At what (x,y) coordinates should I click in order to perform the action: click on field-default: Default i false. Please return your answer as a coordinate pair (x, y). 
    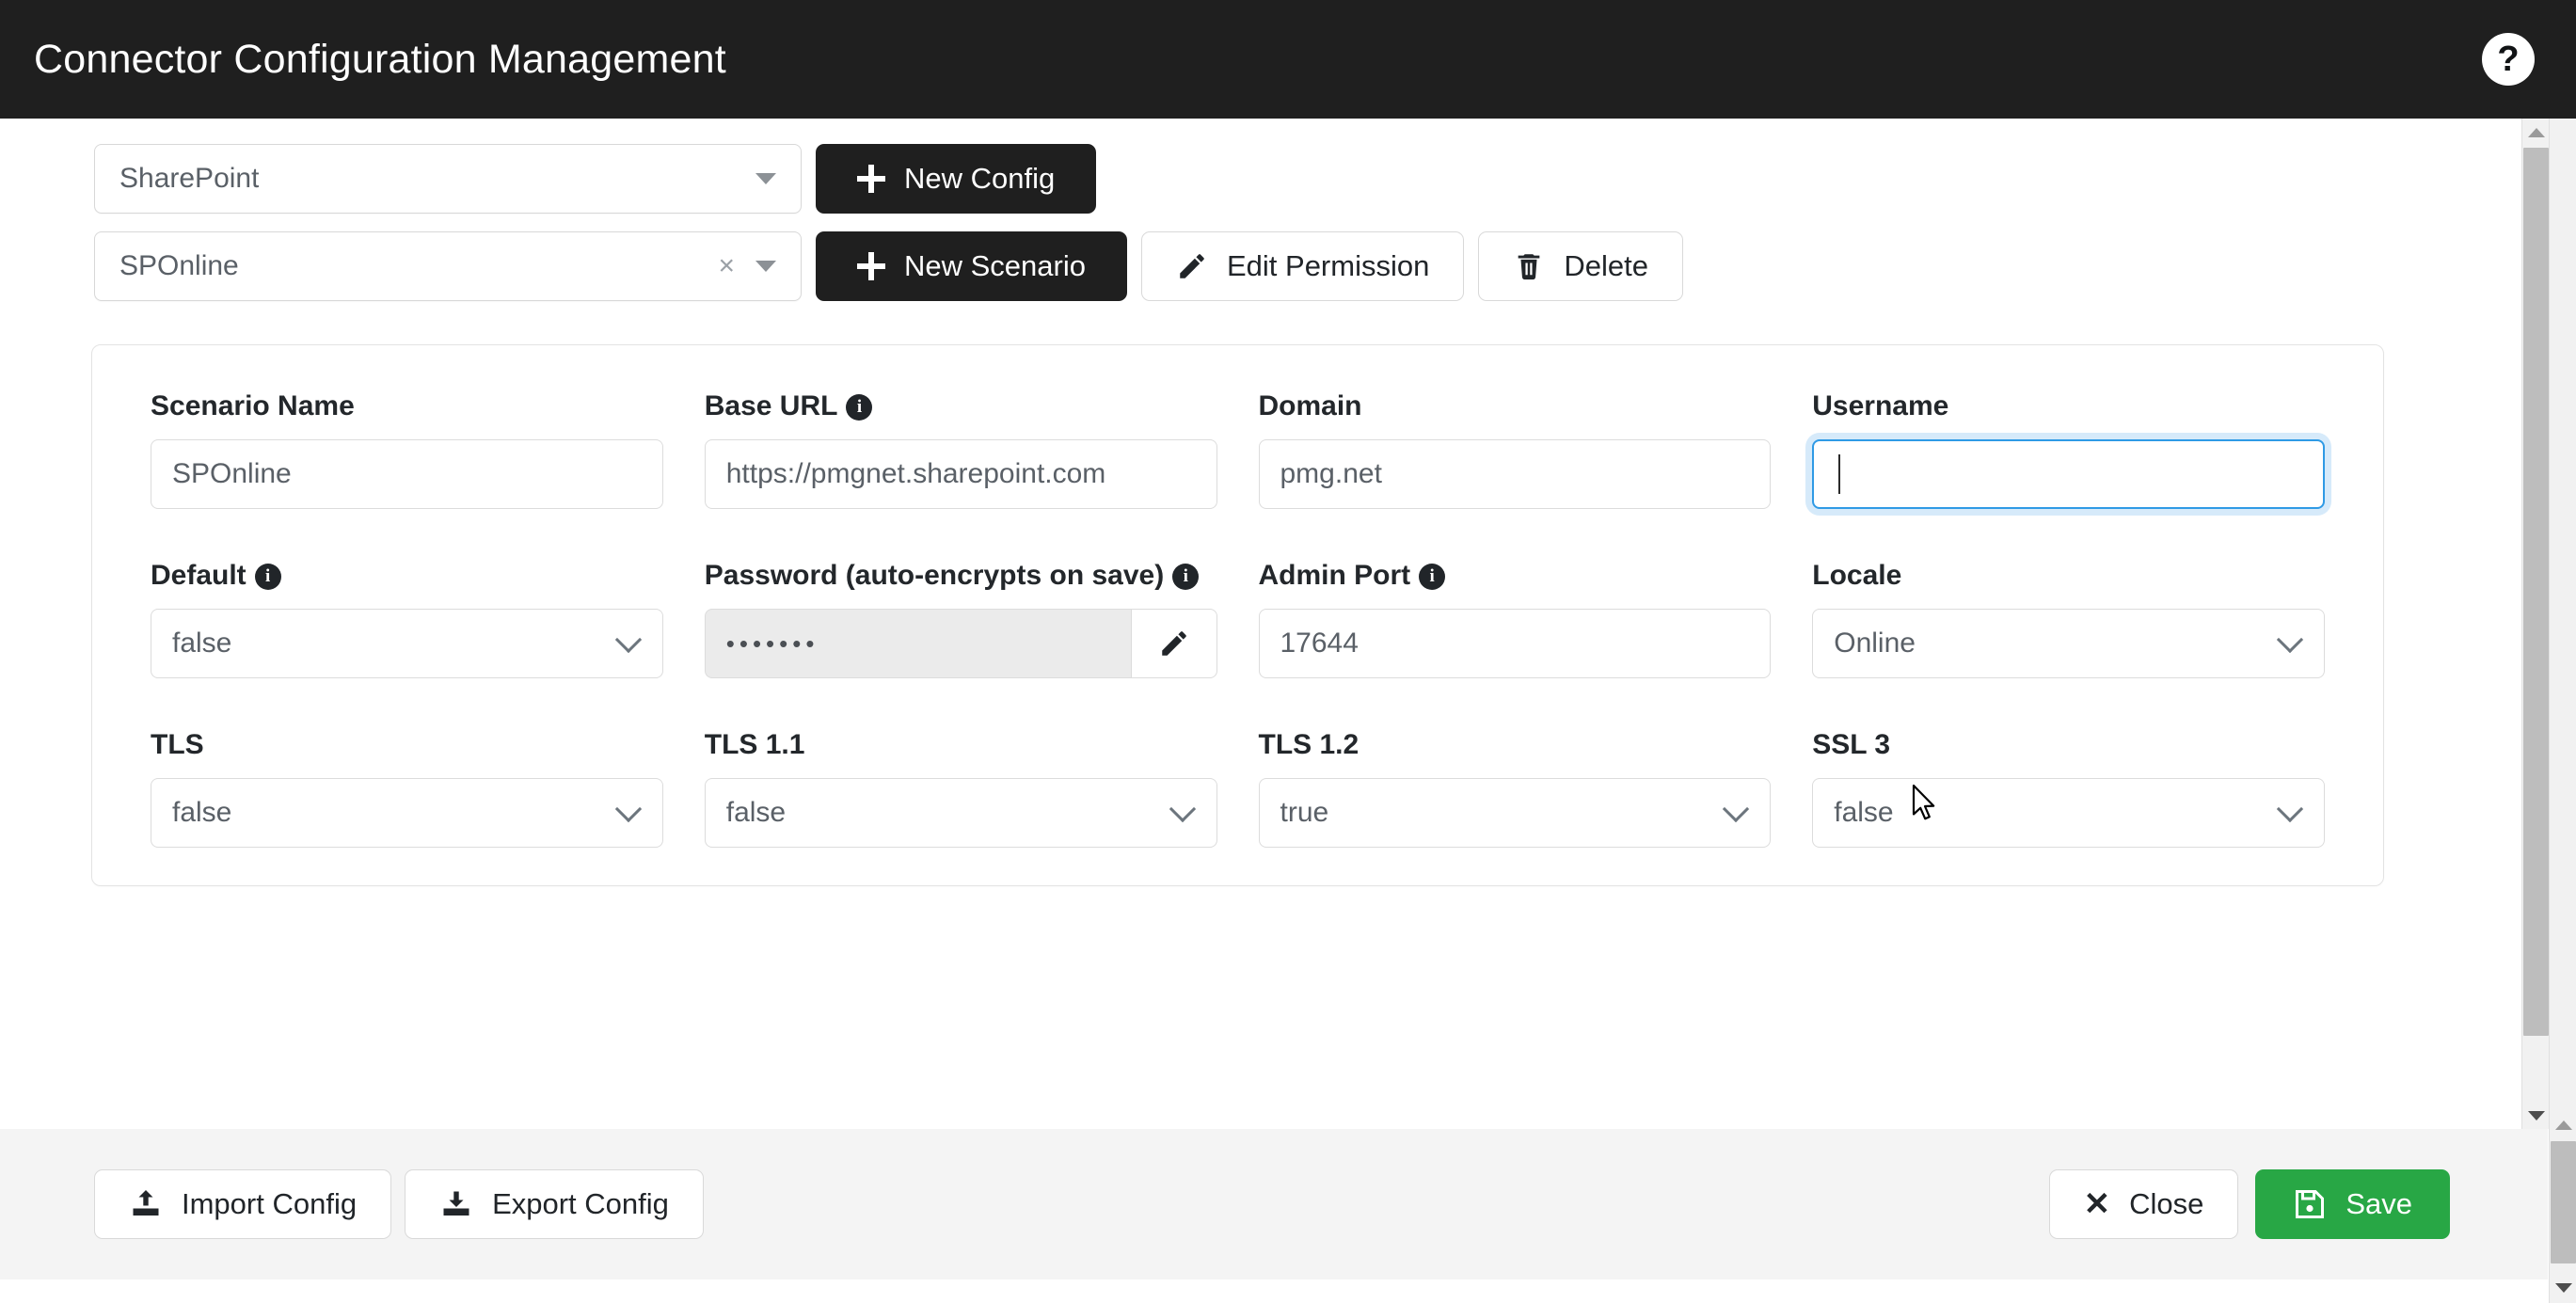
    Looking at the image, I should click on (407, 618).